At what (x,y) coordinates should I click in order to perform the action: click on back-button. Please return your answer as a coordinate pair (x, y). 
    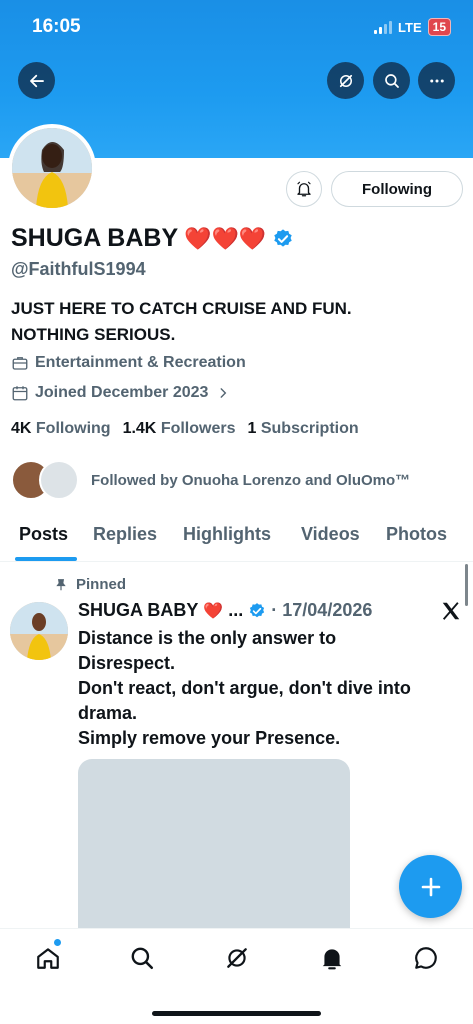
    Looking at the image, I should click on (36, 80).